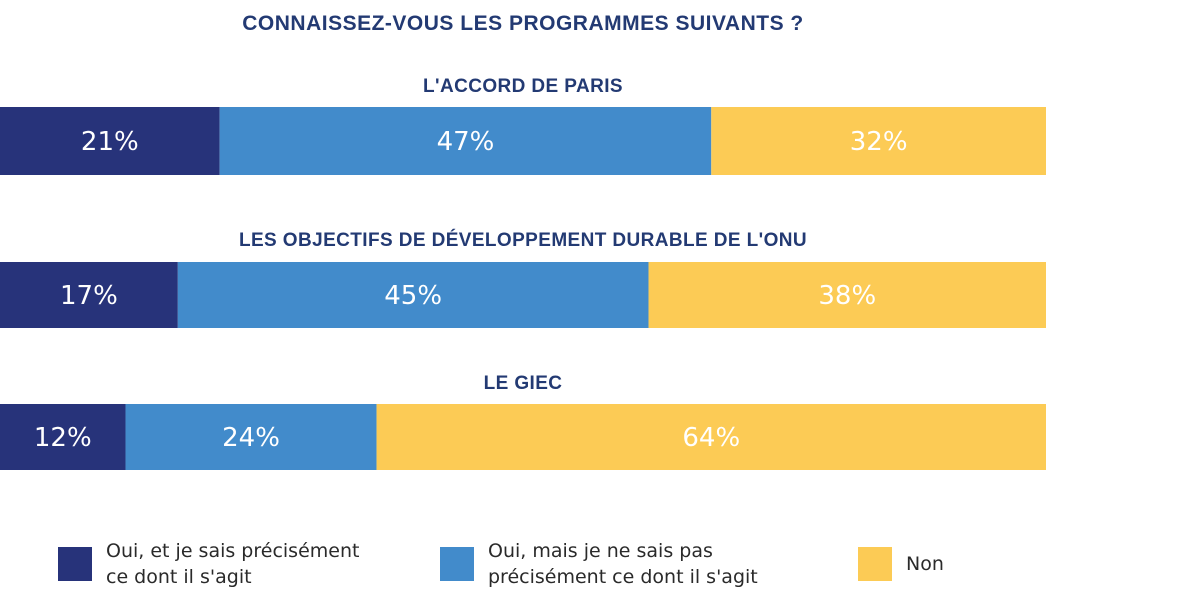 The width and height of the screenshot is (1183, 614). I want to click on legend-swatch-dark-blue, so click(75, 564).